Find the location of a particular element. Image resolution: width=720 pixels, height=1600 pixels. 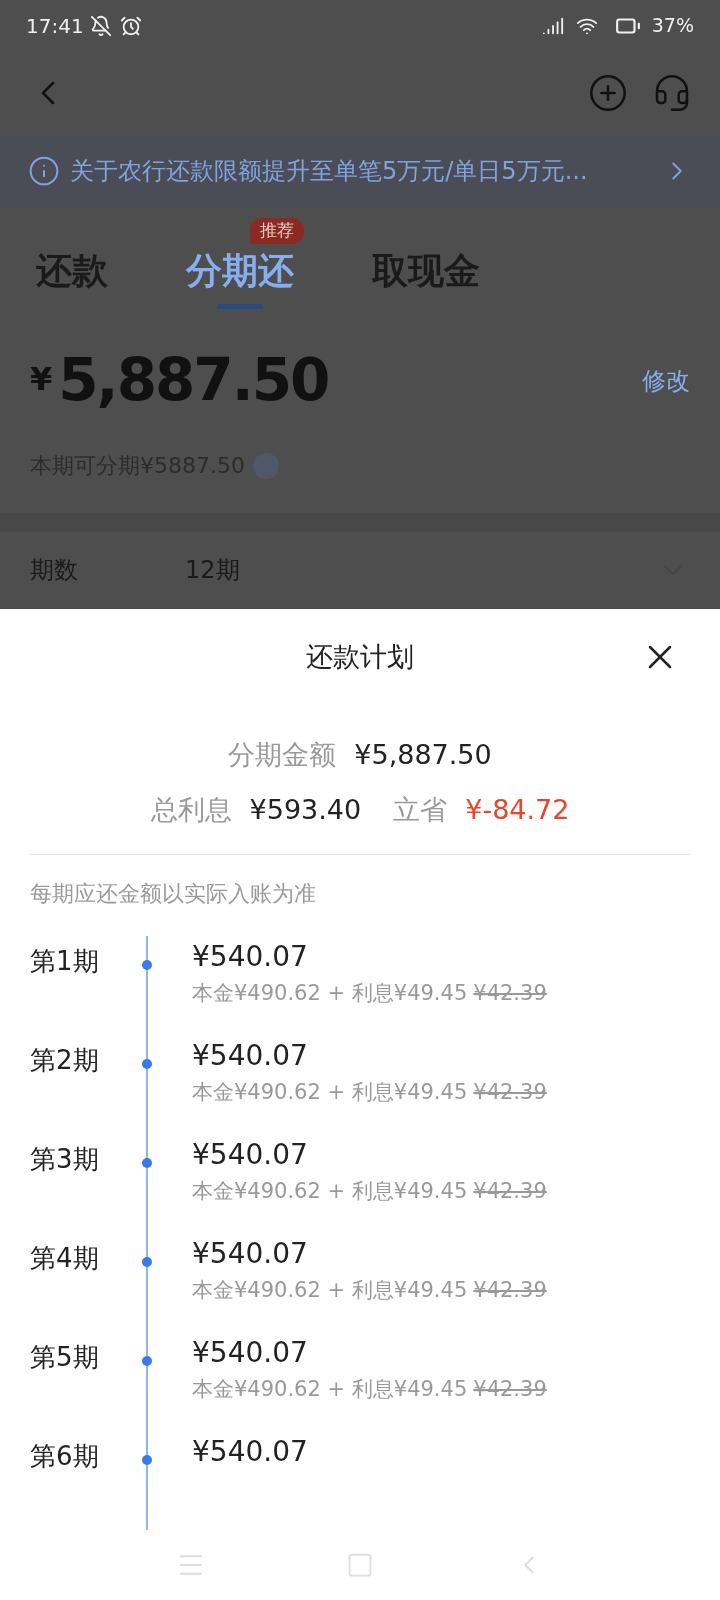

summary-value: ¥5,887.50 is located at coordinates (423, 755).